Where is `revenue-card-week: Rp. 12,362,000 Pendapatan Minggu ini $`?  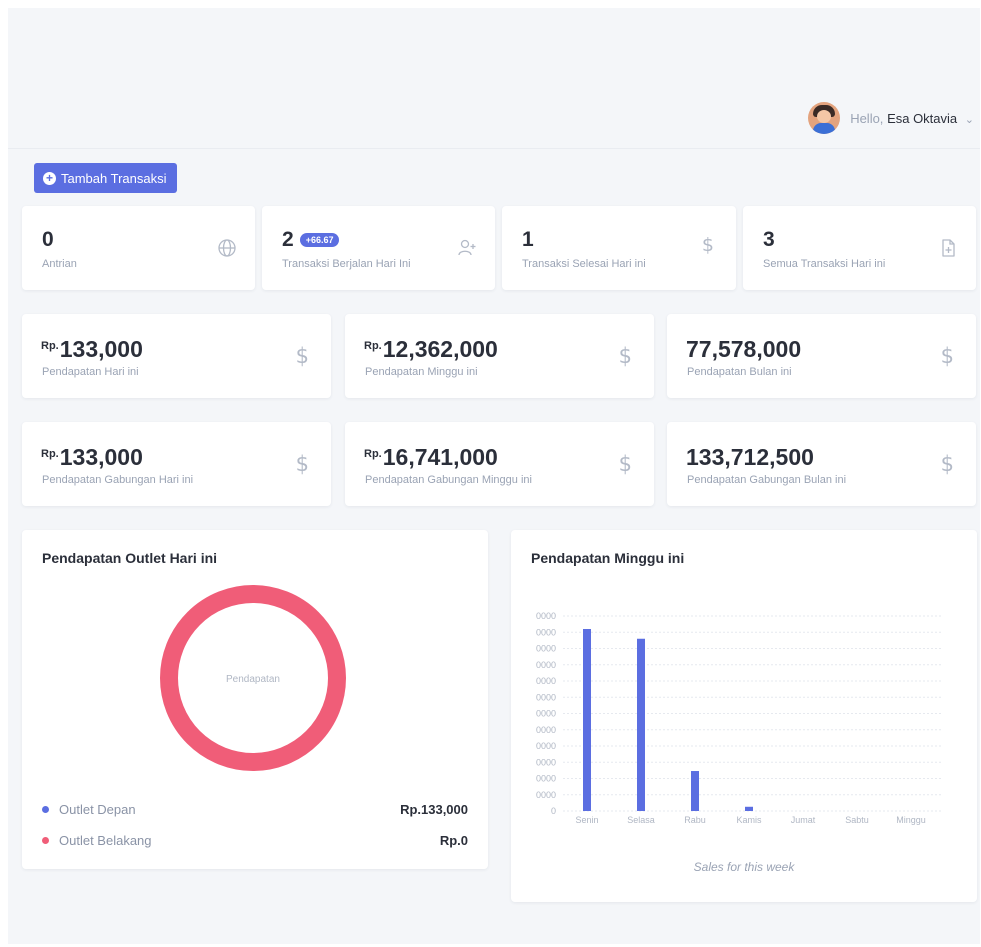
revenue-card-week: Rp. 12,362,000 Pendapatan Minggu ini $ is located at coordinates (499, 356).